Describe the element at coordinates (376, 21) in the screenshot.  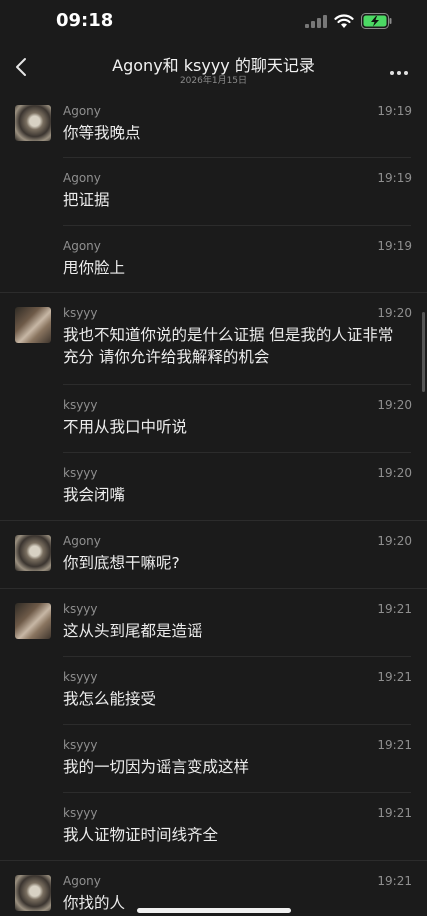
I see `battery-charging-icon` at that location.